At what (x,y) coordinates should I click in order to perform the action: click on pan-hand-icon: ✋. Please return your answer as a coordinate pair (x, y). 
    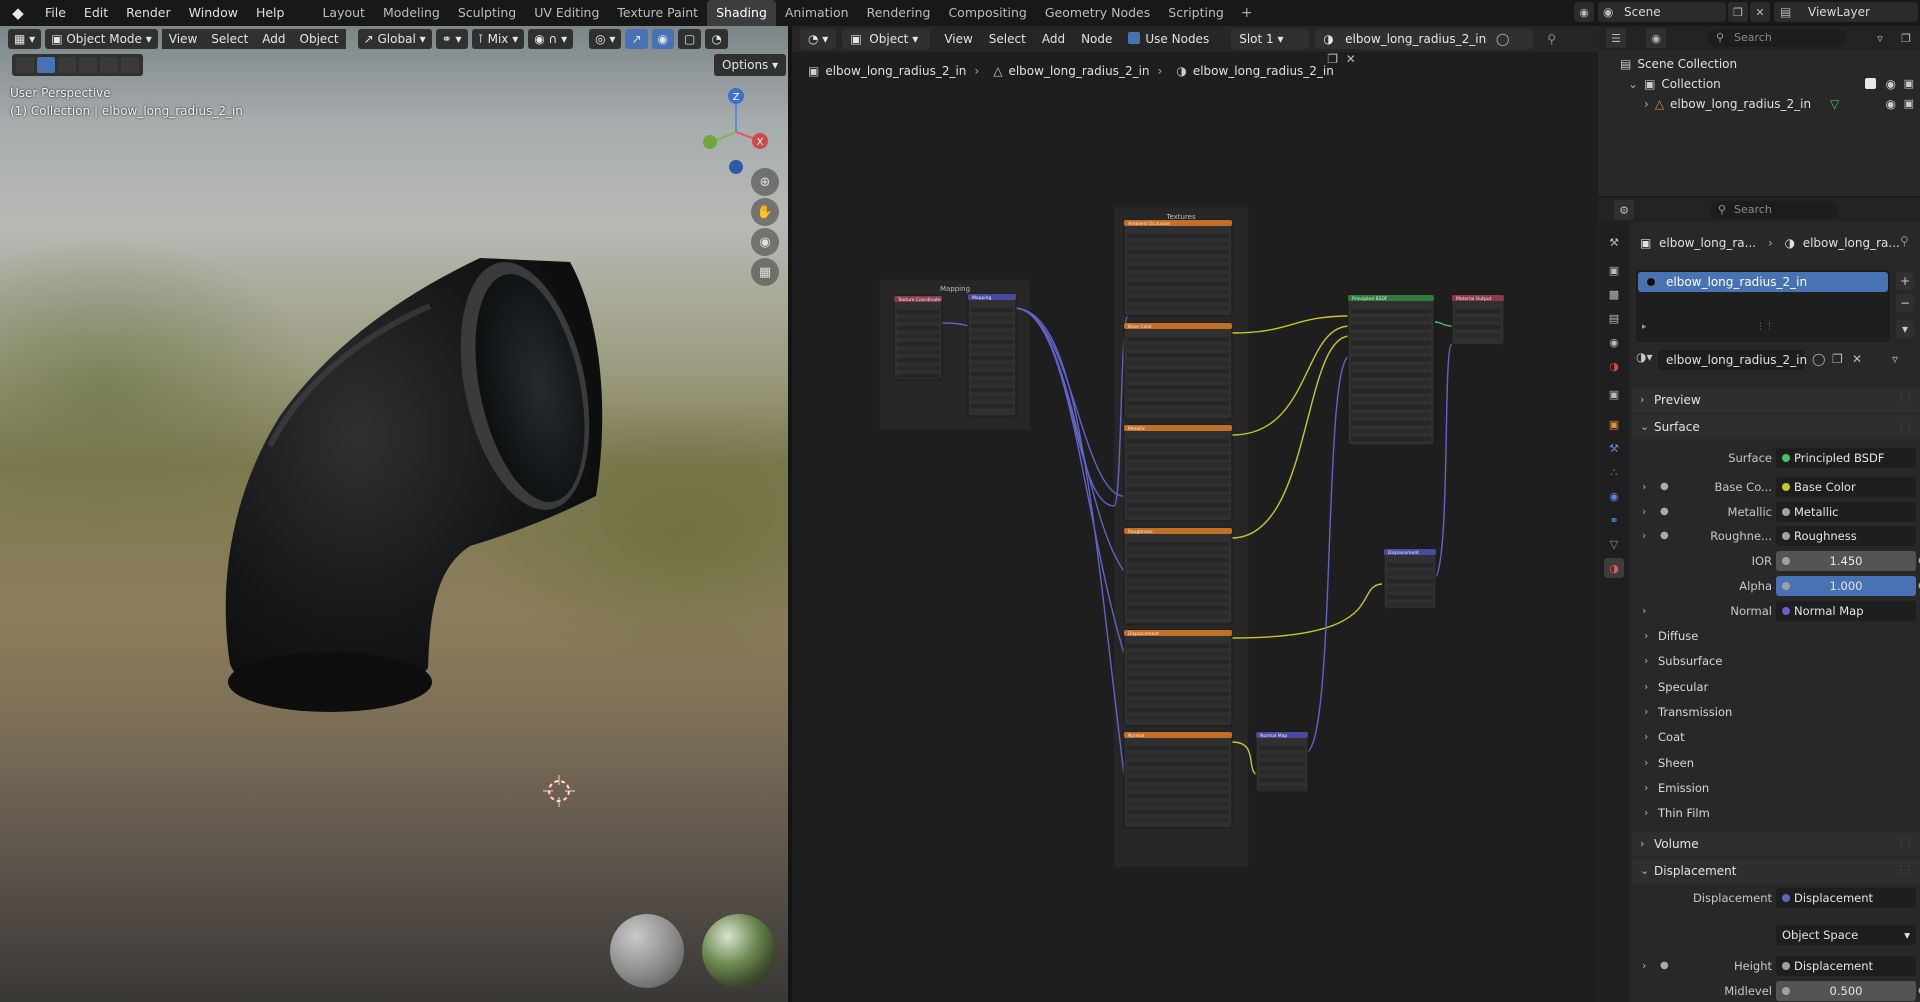
    Looking at the image, I should click on (765, 212).